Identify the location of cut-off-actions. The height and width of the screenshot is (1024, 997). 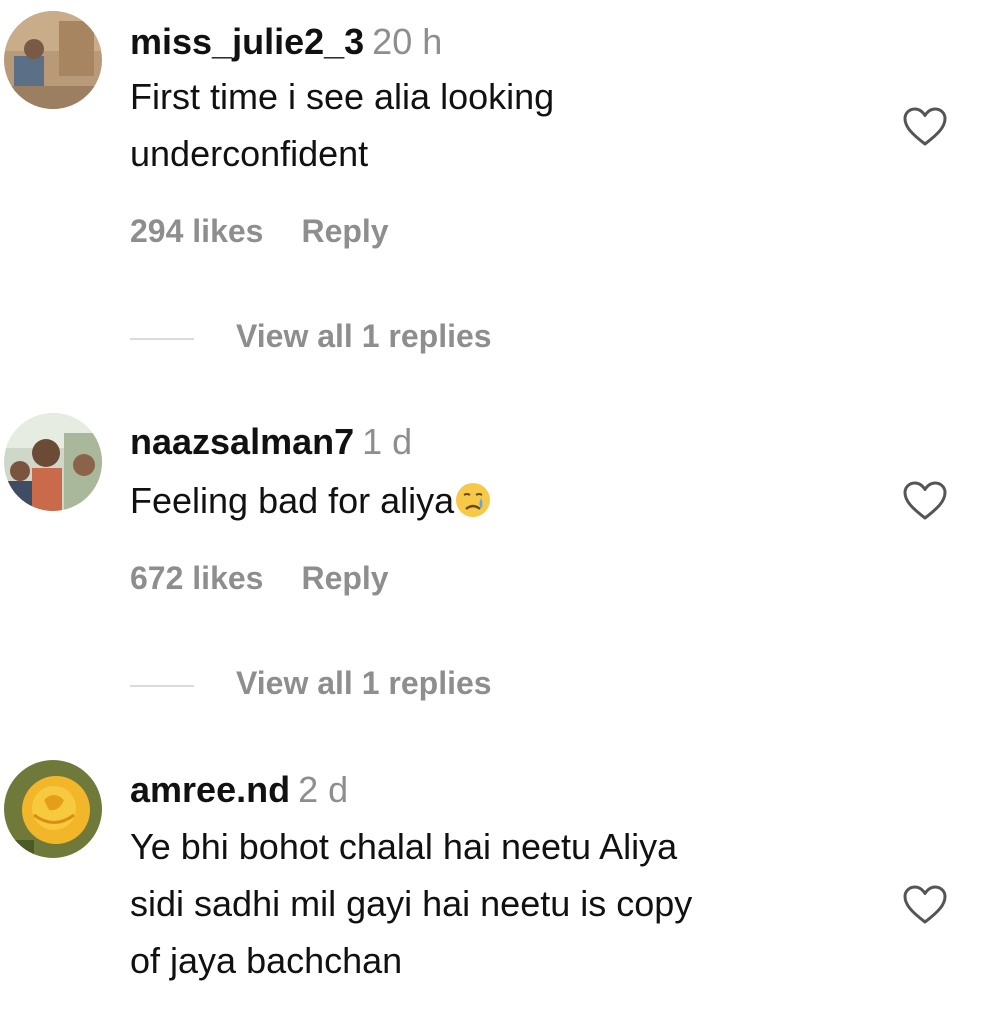
(280, 1020).